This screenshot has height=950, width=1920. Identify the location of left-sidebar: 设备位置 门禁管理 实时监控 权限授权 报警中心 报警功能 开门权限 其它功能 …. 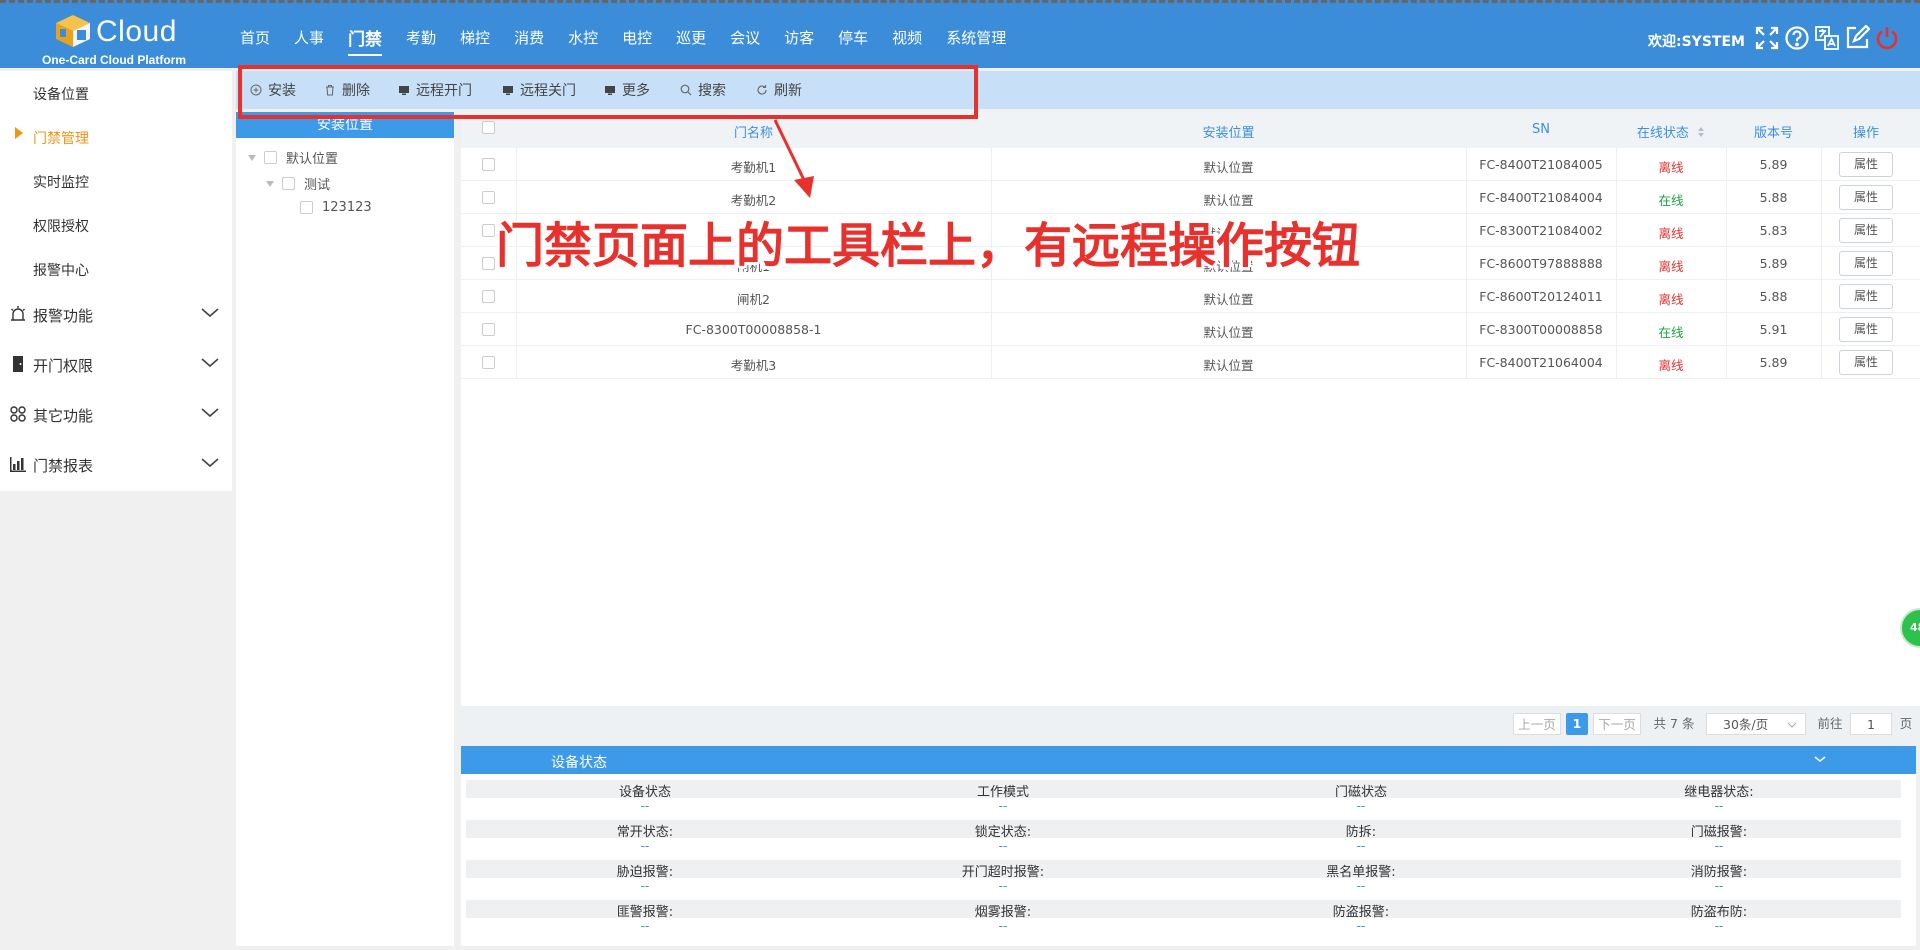
(116, 281).